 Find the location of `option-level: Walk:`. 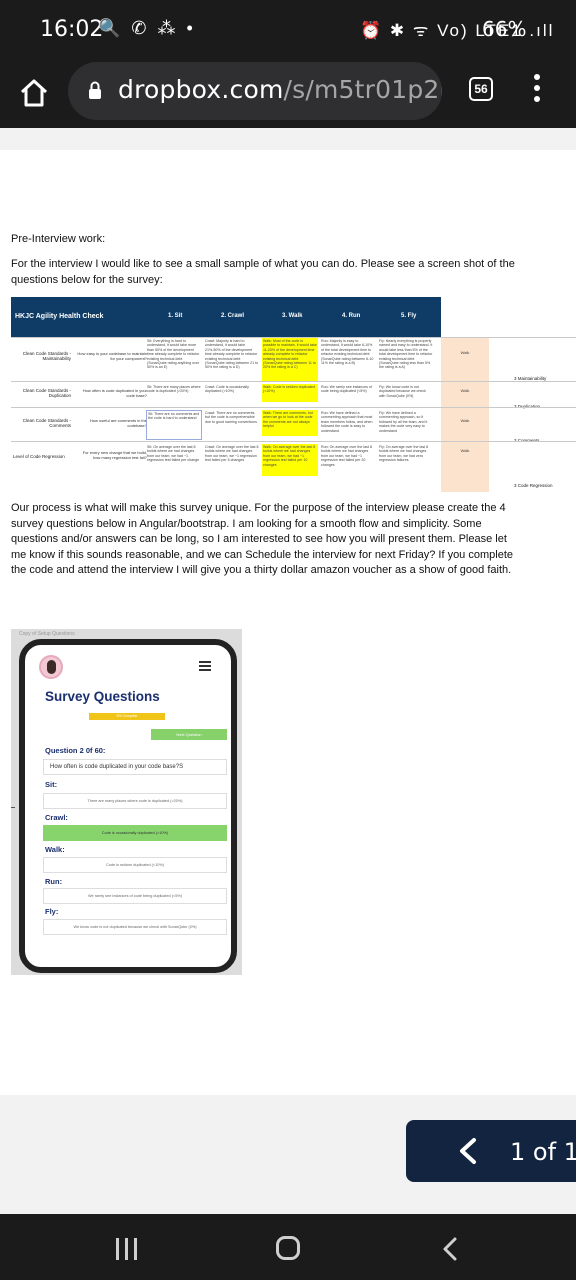

option-level: Walk: is located at coordinates (55, 849).